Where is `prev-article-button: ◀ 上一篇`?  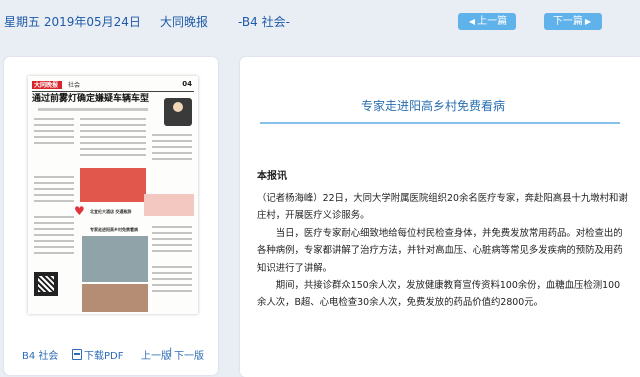
prev-article-button: ◀ 上一篇 is located at coordinates (487, 21).